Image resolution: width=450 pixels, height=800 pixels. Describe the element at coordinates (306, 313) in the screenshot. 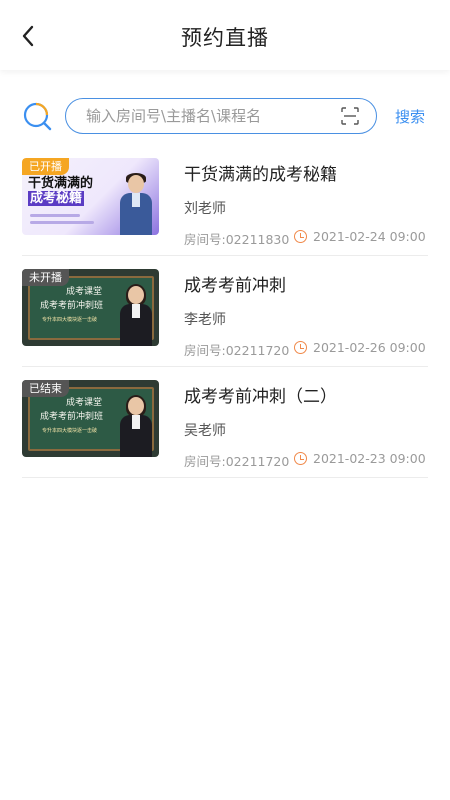

I see `live-info: 成考考前冲刺 李老师 房间号:02211720 2021-02-26 09:00` at that location.